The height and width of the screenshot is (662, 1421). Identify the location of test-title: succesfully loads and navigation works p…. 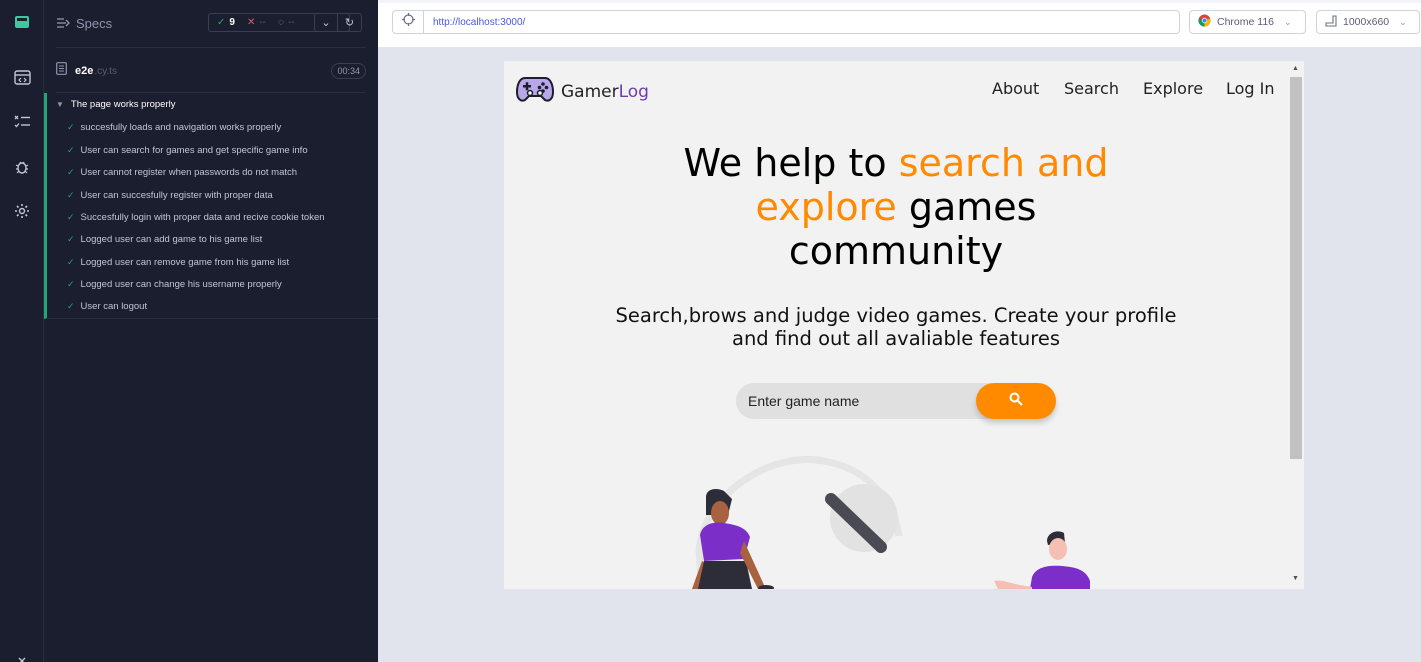
(181, 127).